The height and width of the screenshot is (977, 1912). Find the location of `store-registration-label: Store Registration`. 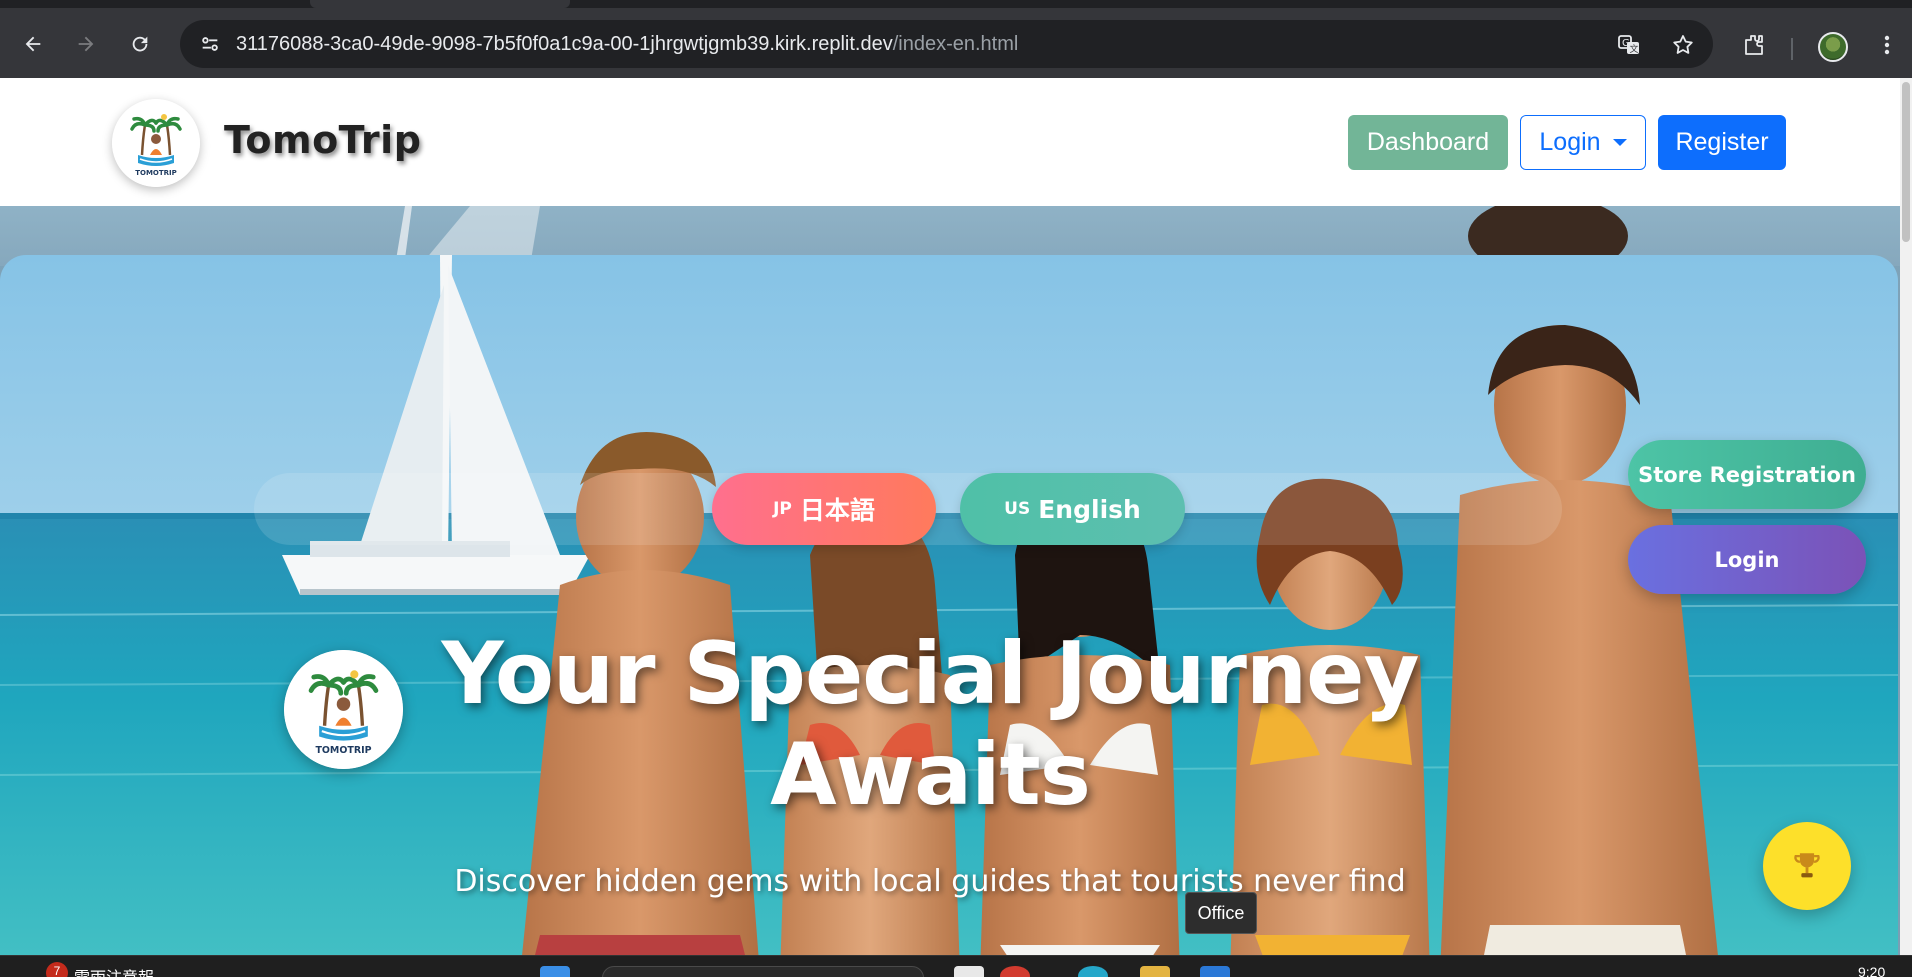

store-registration-label: Store Registration is located at coordinates (1747, 474).